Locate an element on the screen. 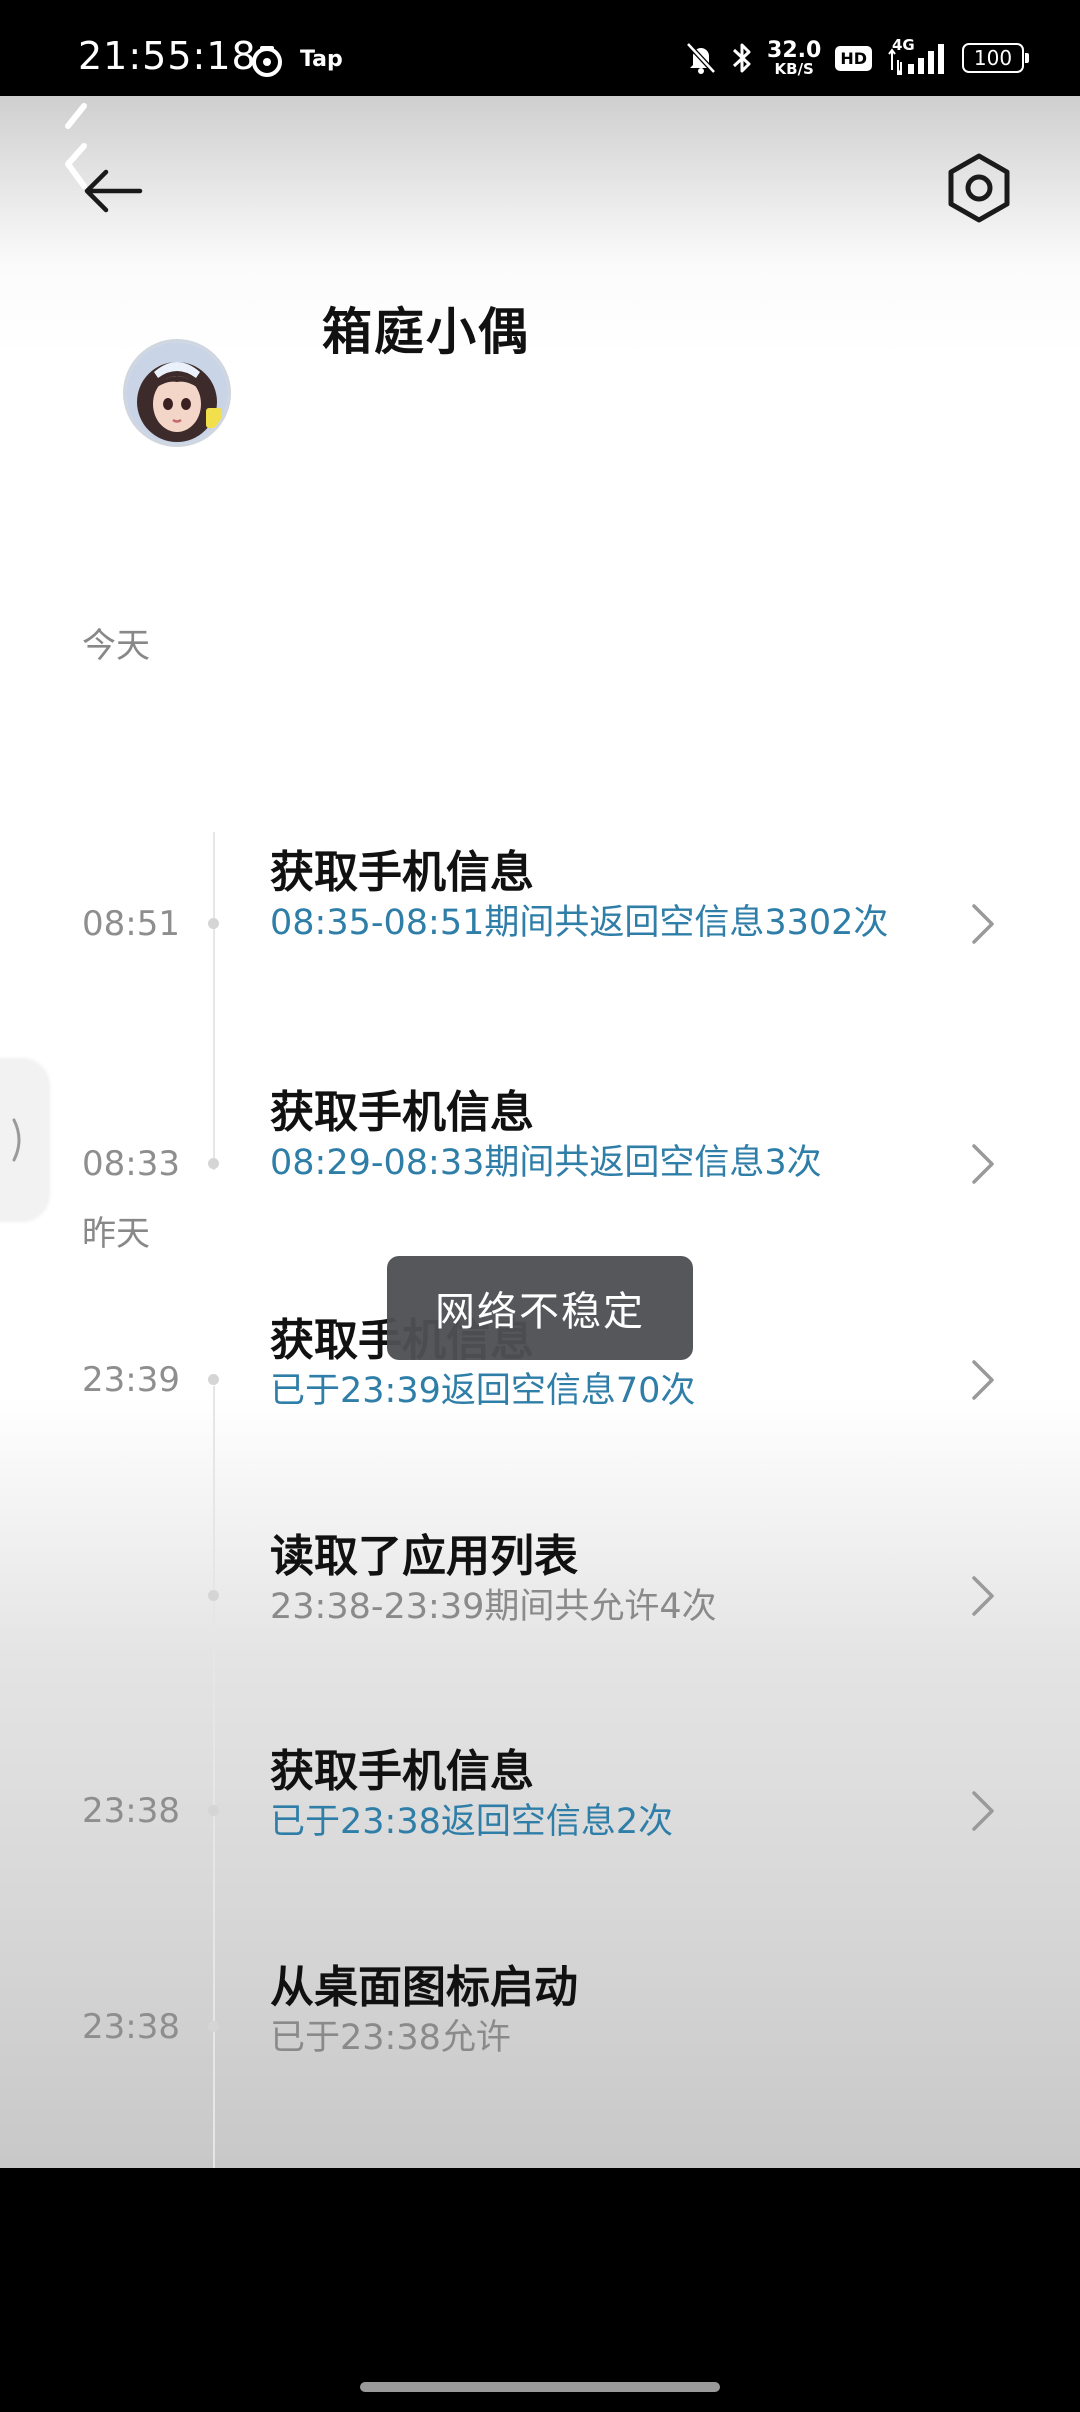  entry-title: 从桌面图标启动 is located at coordinates (424, 1987).